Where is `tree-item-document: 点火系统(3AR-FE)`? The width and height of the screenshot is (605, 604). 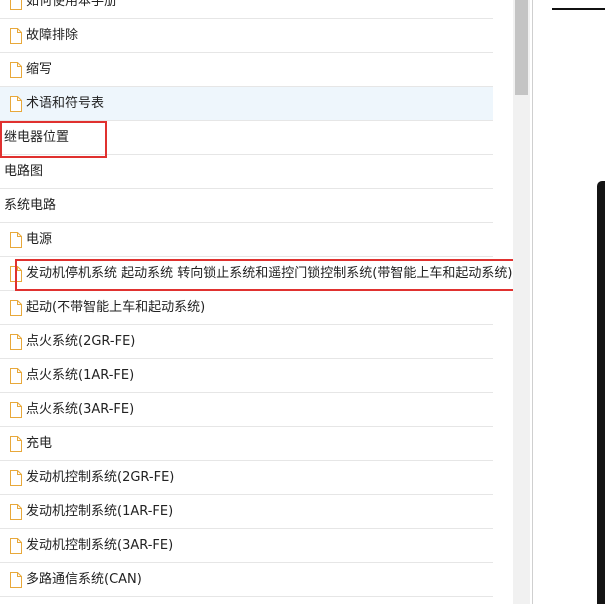
tree-item-document: 点火系统(3AR-FE) is located at coordinates (246, 410).